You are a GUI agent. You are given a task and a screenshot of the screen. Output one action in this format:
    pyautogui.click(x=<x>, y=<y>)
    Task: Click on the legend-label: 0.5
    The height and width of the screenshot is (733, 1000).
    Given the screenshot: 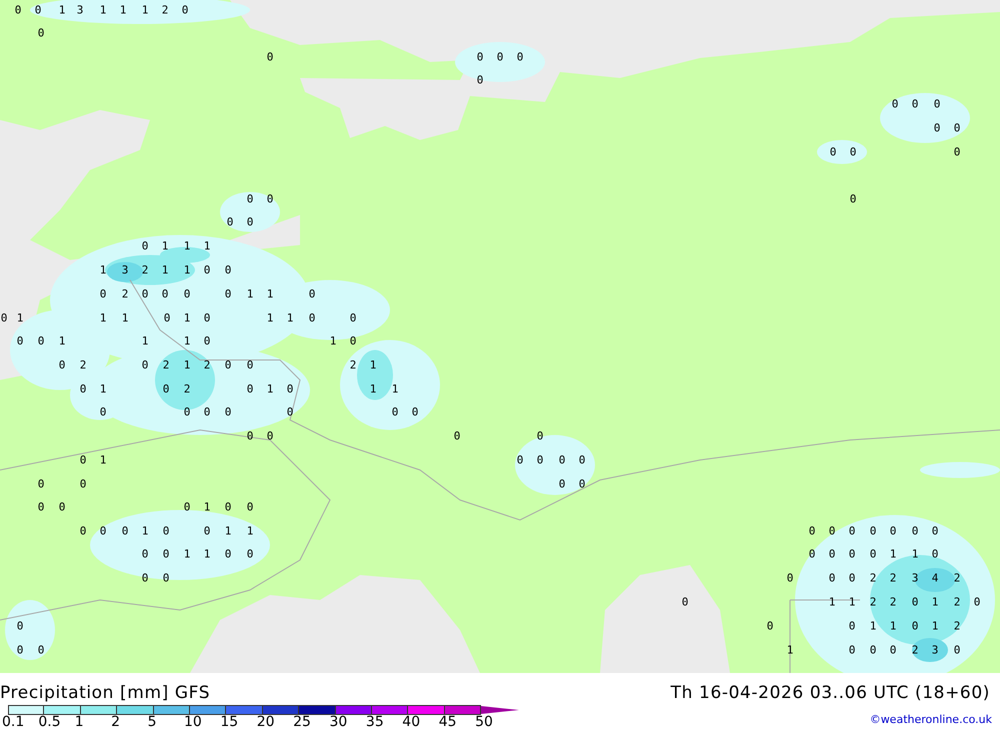 What is the action you would take?
    pyautogui.click(x=49, y=722)
    